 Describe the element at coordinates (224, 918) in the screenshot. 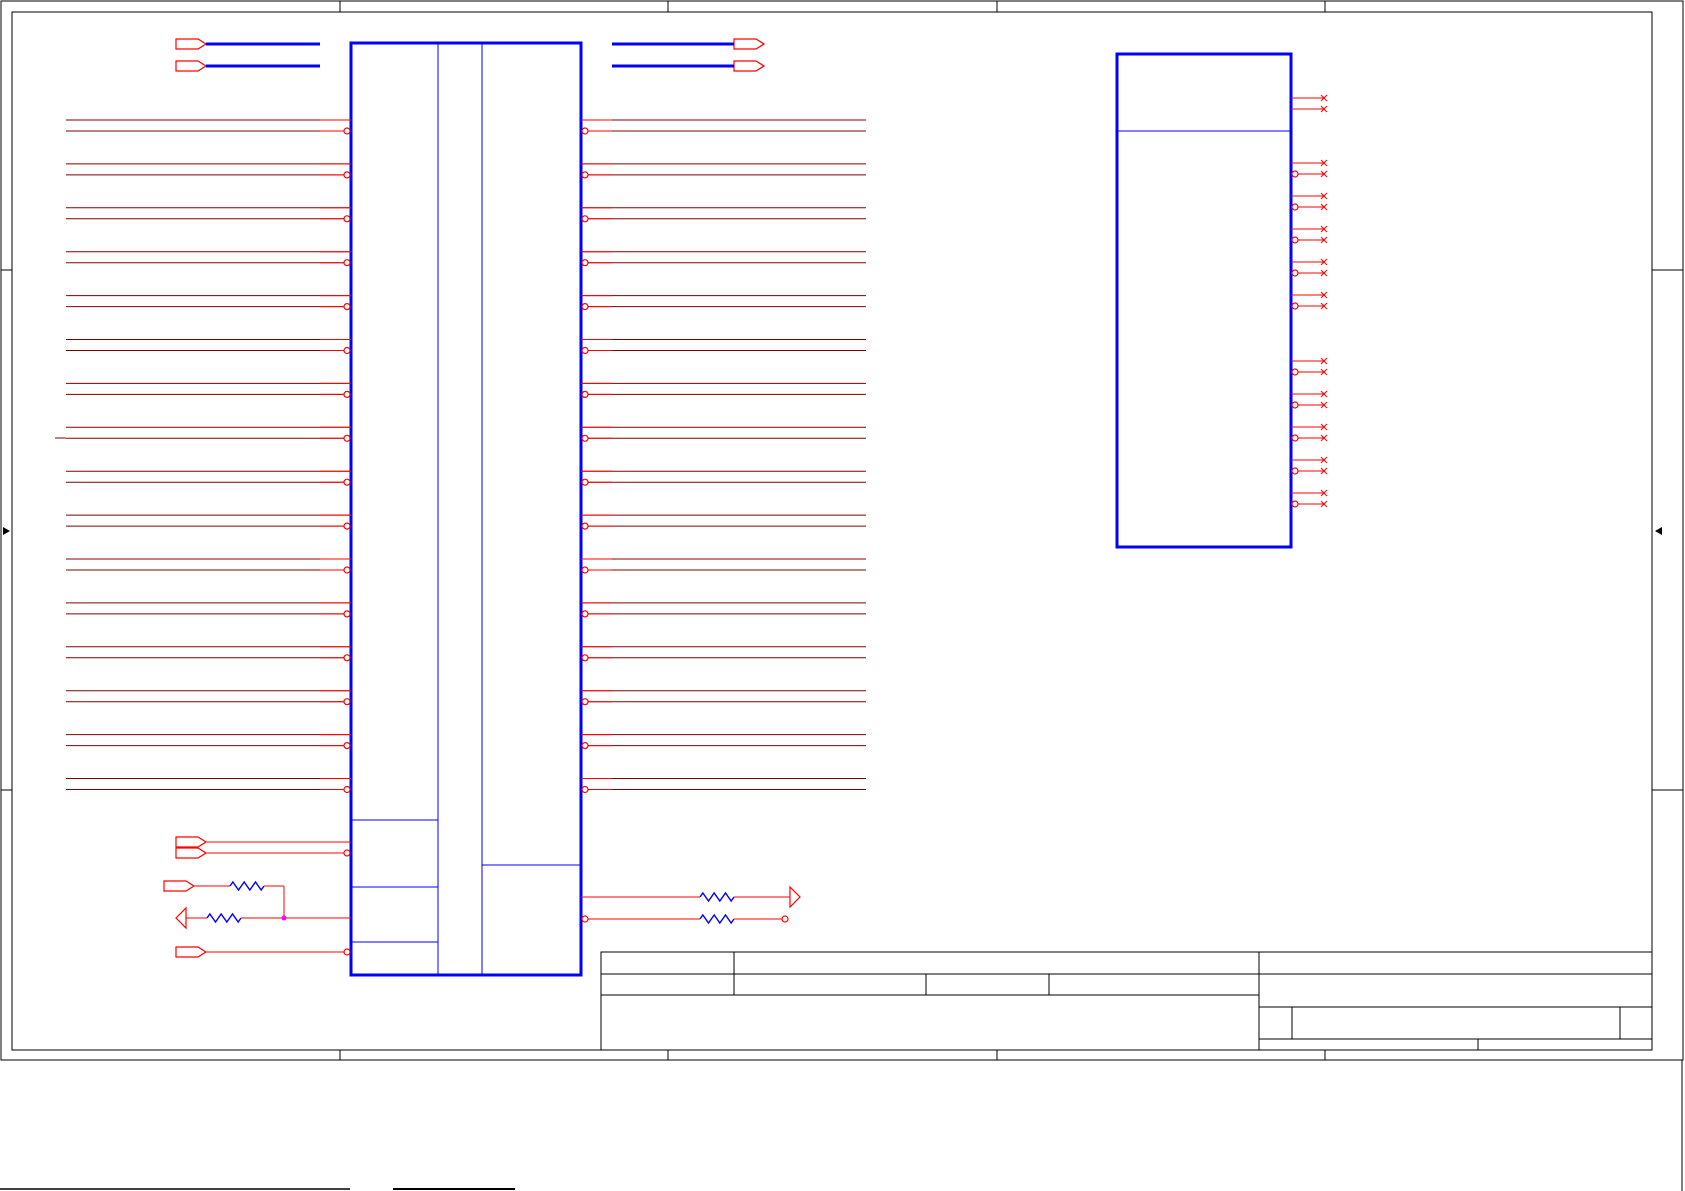

I see `resistor-r2` at that location.